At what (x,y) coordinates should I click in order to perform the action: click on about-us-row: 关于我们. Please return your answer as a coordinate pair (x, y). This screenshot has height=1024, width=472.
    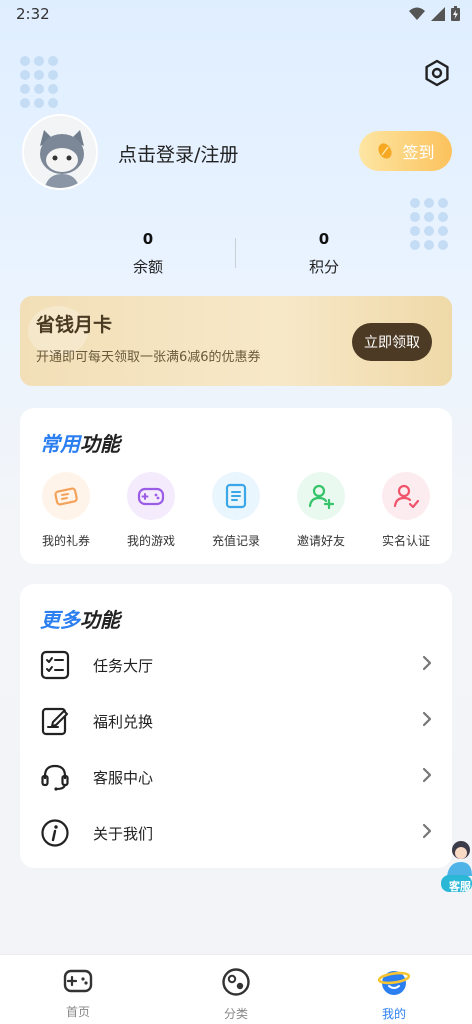
    Looking at the image, I should click on (236, 833).